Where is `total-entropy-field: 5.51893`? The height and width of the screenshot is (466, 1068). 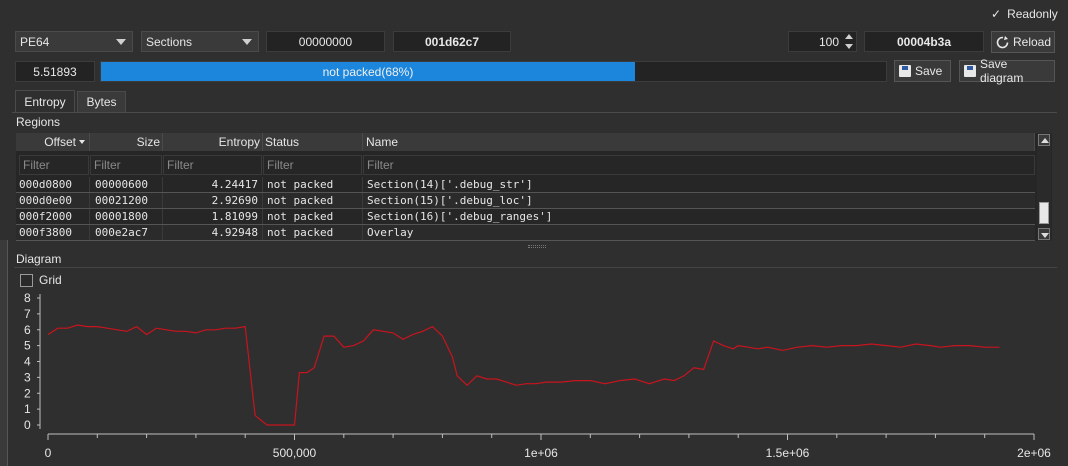 total-entropy-field: 5.51893 is located at coordinates (55, 71).